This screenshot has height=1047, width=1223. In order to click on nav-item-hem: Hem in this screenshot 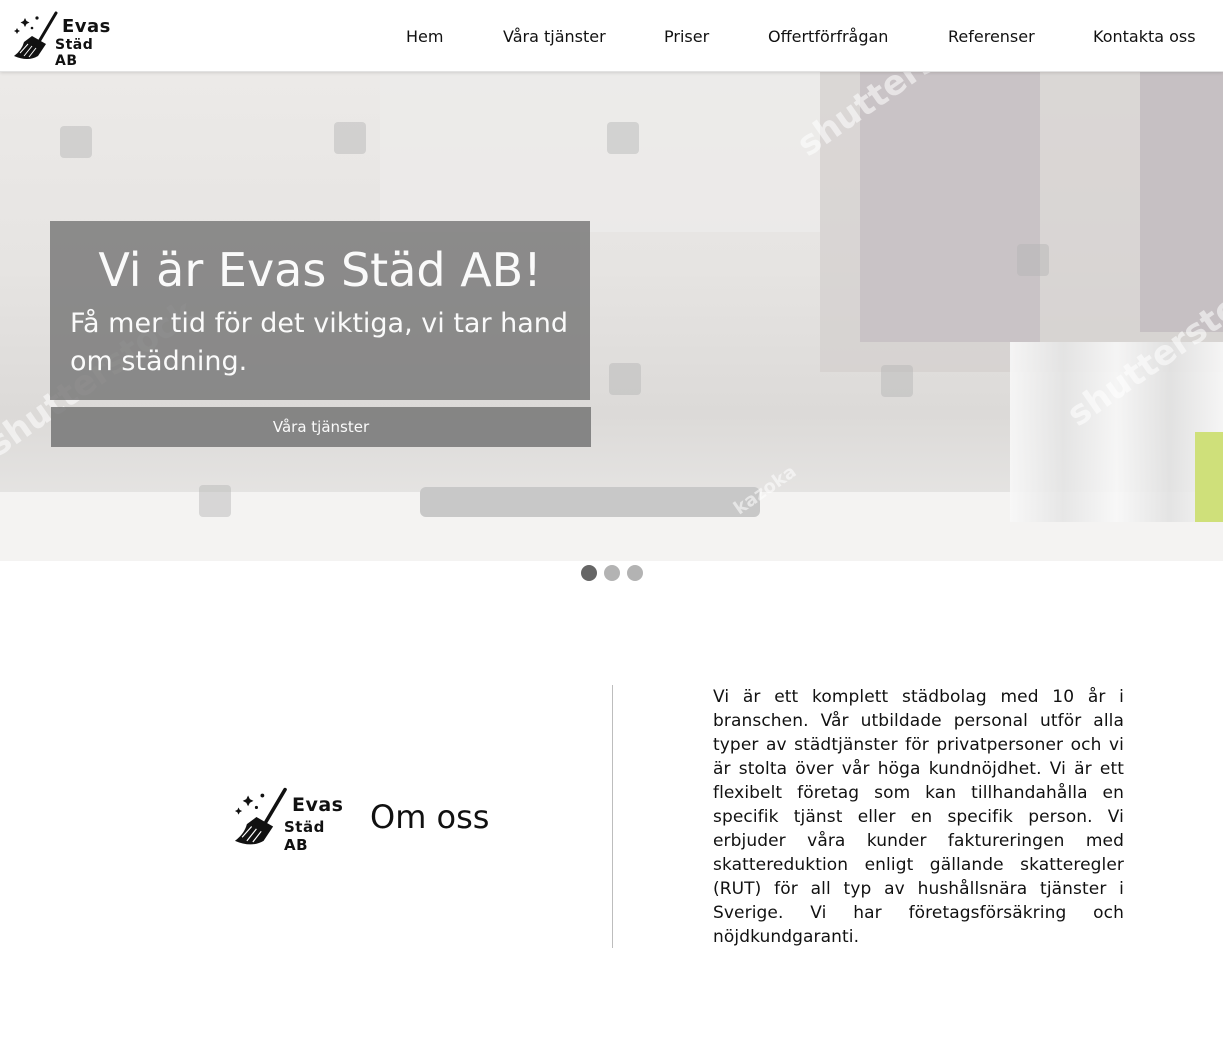, I will do `click(424, 36)`.